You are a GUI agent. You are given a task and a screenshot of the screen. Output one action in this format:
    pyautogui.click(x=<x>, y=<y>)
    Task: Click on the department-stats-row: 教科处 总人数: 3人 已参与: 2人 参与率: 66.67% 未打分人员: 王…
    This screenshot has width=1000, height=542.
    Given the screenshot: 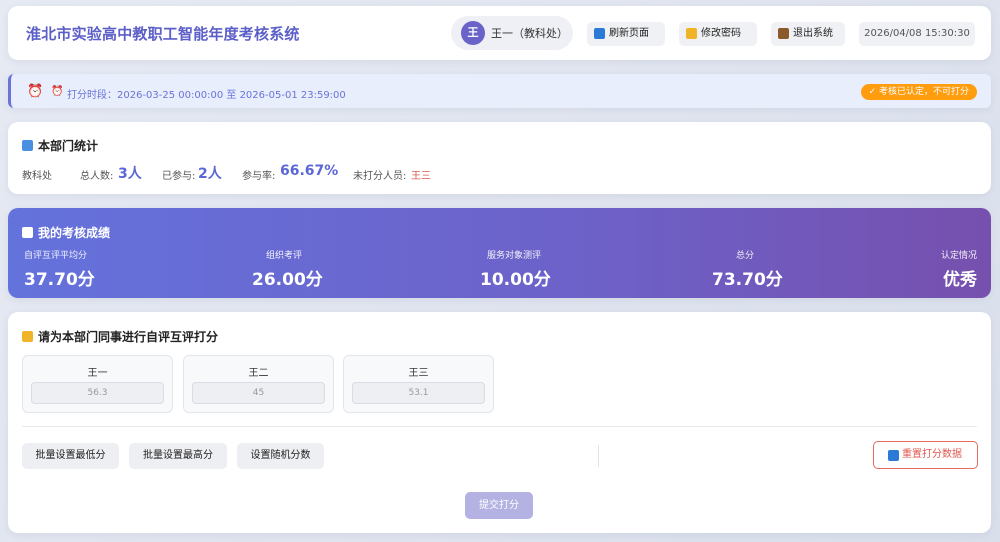 What is the action you would take?
    pyautogui.click(x=322, y=172)
    